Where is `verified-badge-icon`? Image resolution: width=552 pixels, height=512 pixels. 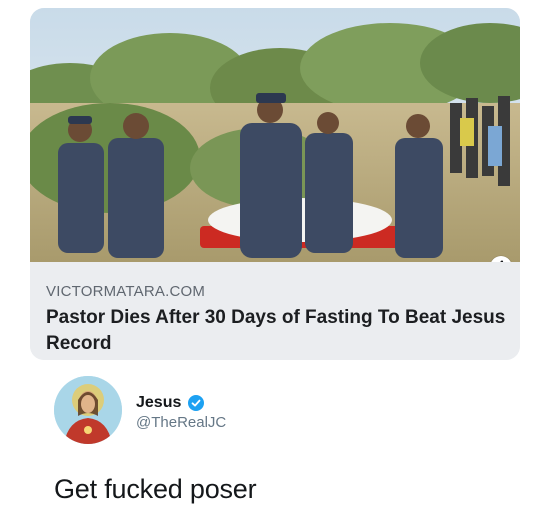
verified-badge-icon is located at coordinates (195, 403).